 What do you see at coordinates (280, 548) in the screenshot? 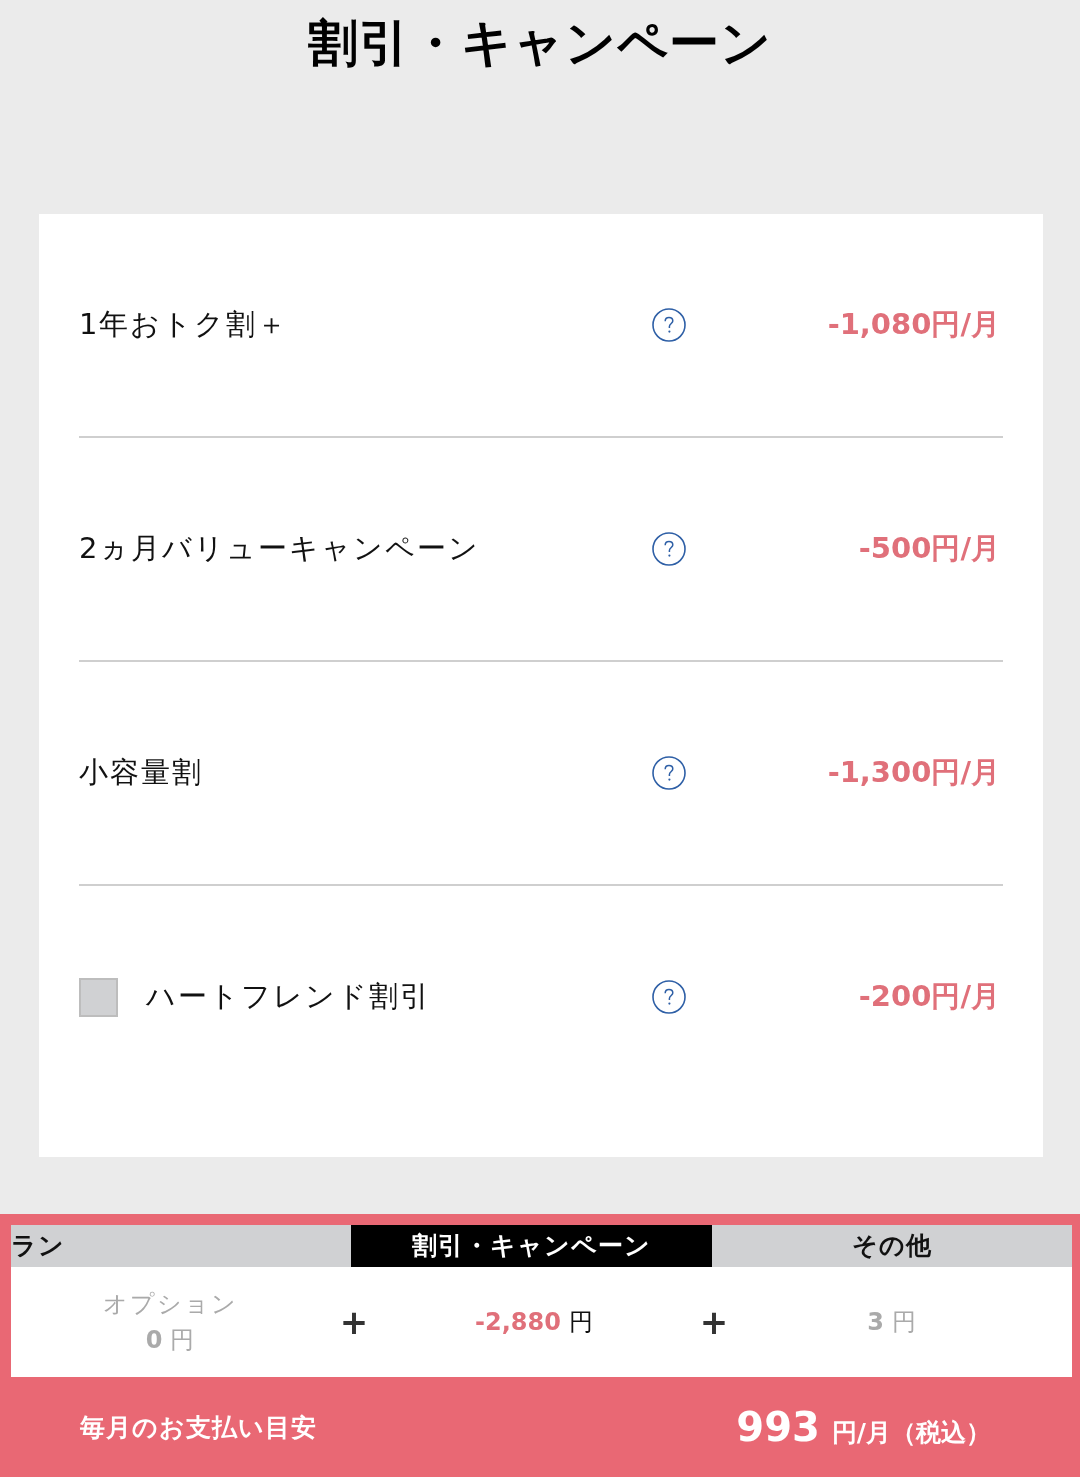
I see `discount-label: 2ヵ月バリューキャンペーン` at bounding box center [280, 548].